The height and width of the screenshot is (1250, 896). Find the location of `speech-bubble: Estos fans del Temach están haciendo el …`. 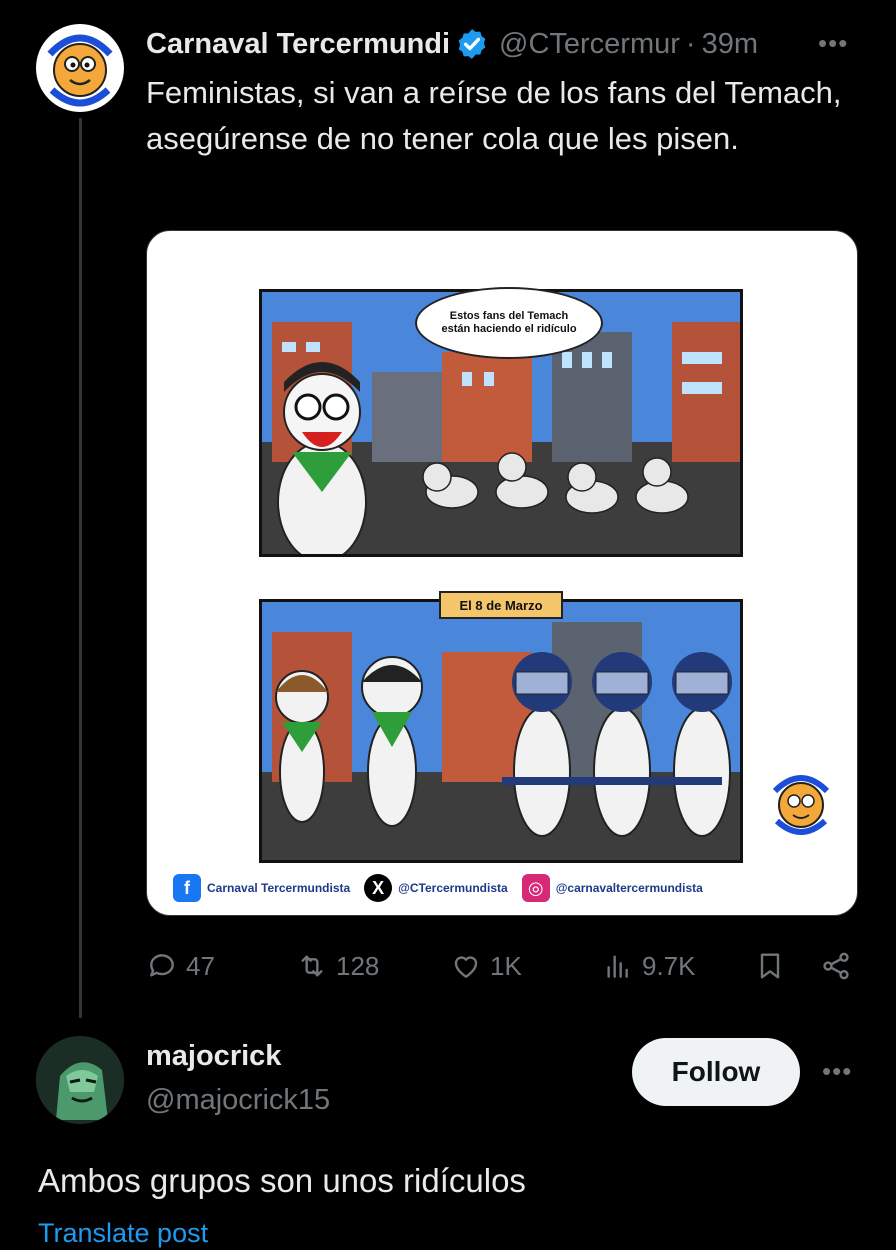

speech-bubble: Estos fans del Temach están haciendo el … is located at coordinates (509, 323).